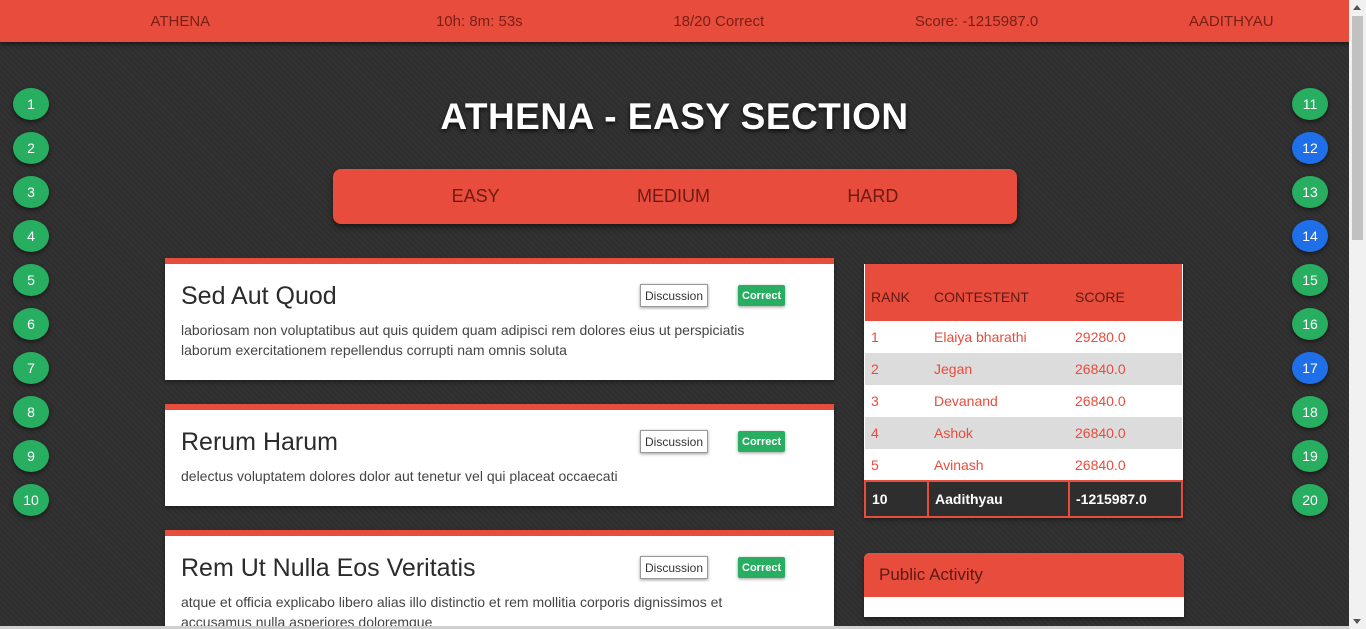  Describe the element at coordinates (1310, 236) in the screenshot. I see `question-nav-button-14: 14` at that location.